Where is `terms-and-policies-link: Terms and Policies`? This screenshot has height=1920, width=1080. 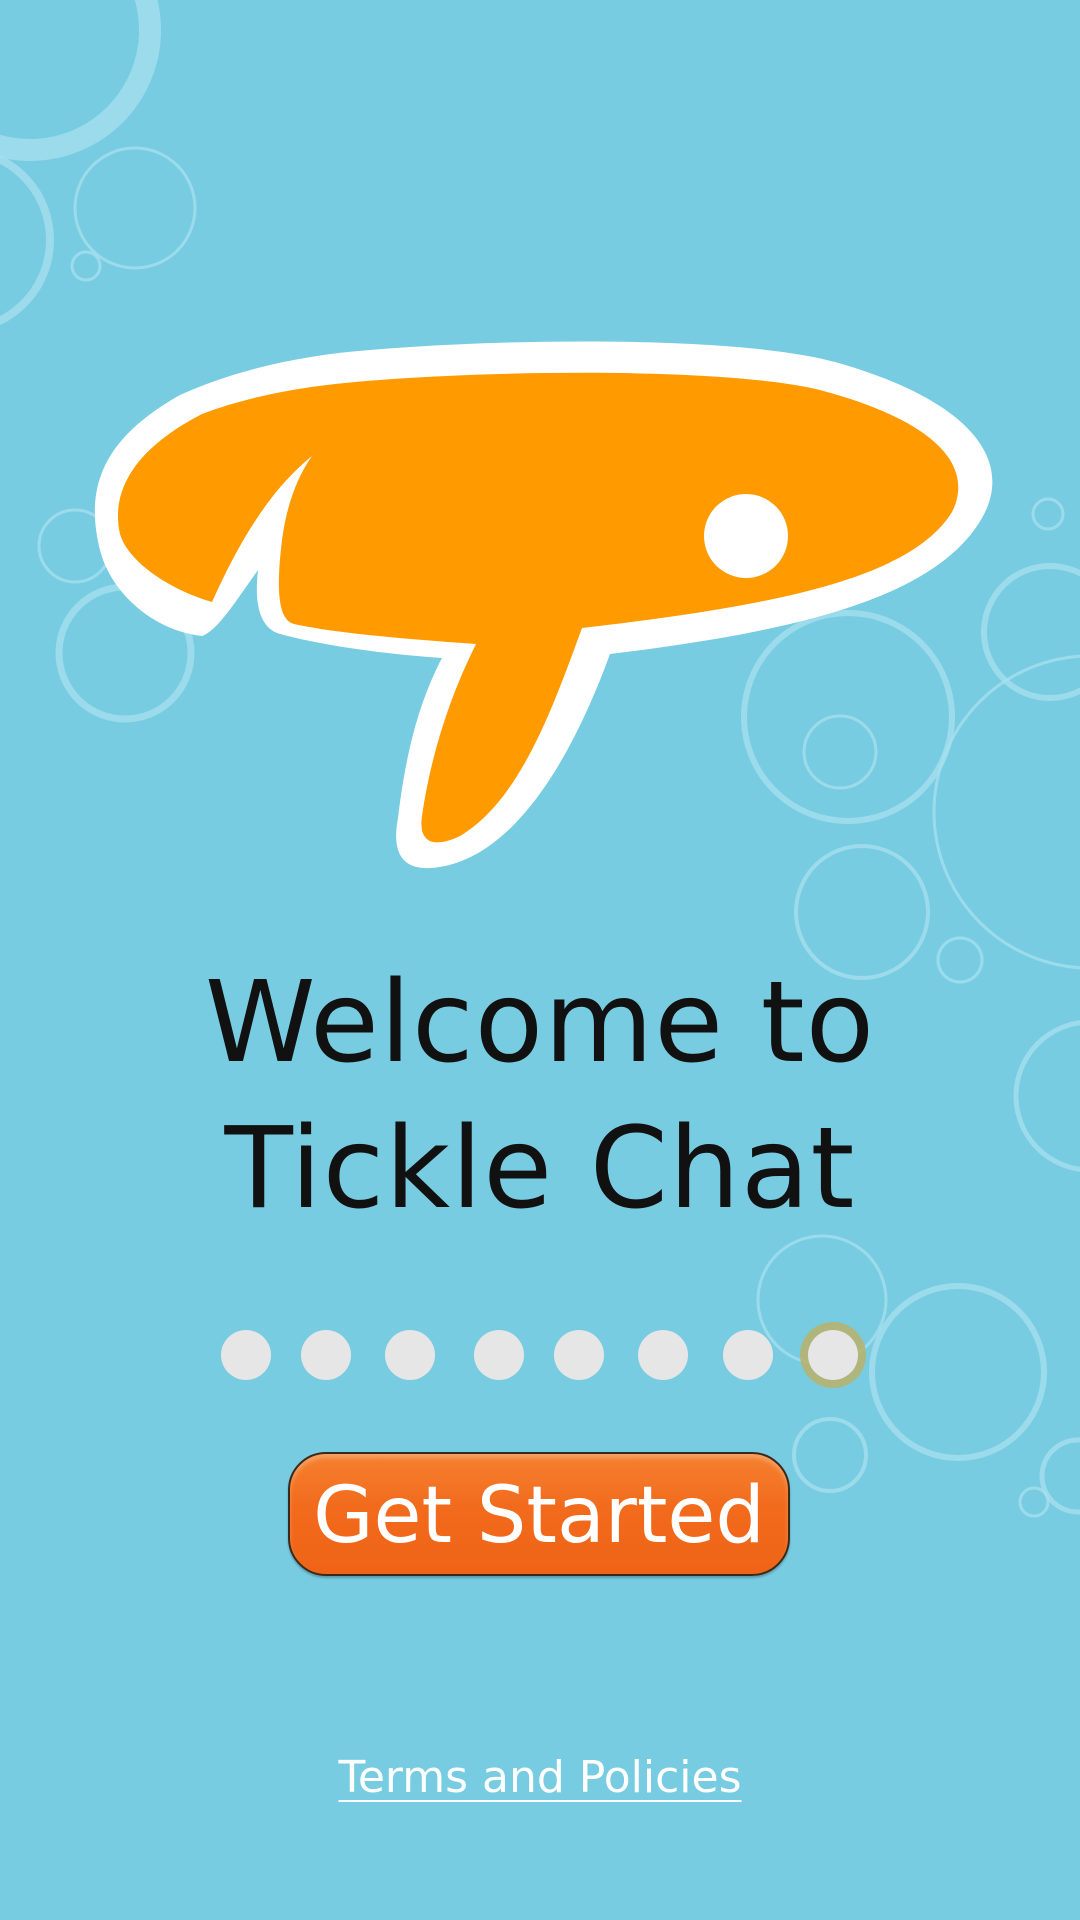
terms-and-policies-link: Terms and Policies is located at coordinates (539, 1777).